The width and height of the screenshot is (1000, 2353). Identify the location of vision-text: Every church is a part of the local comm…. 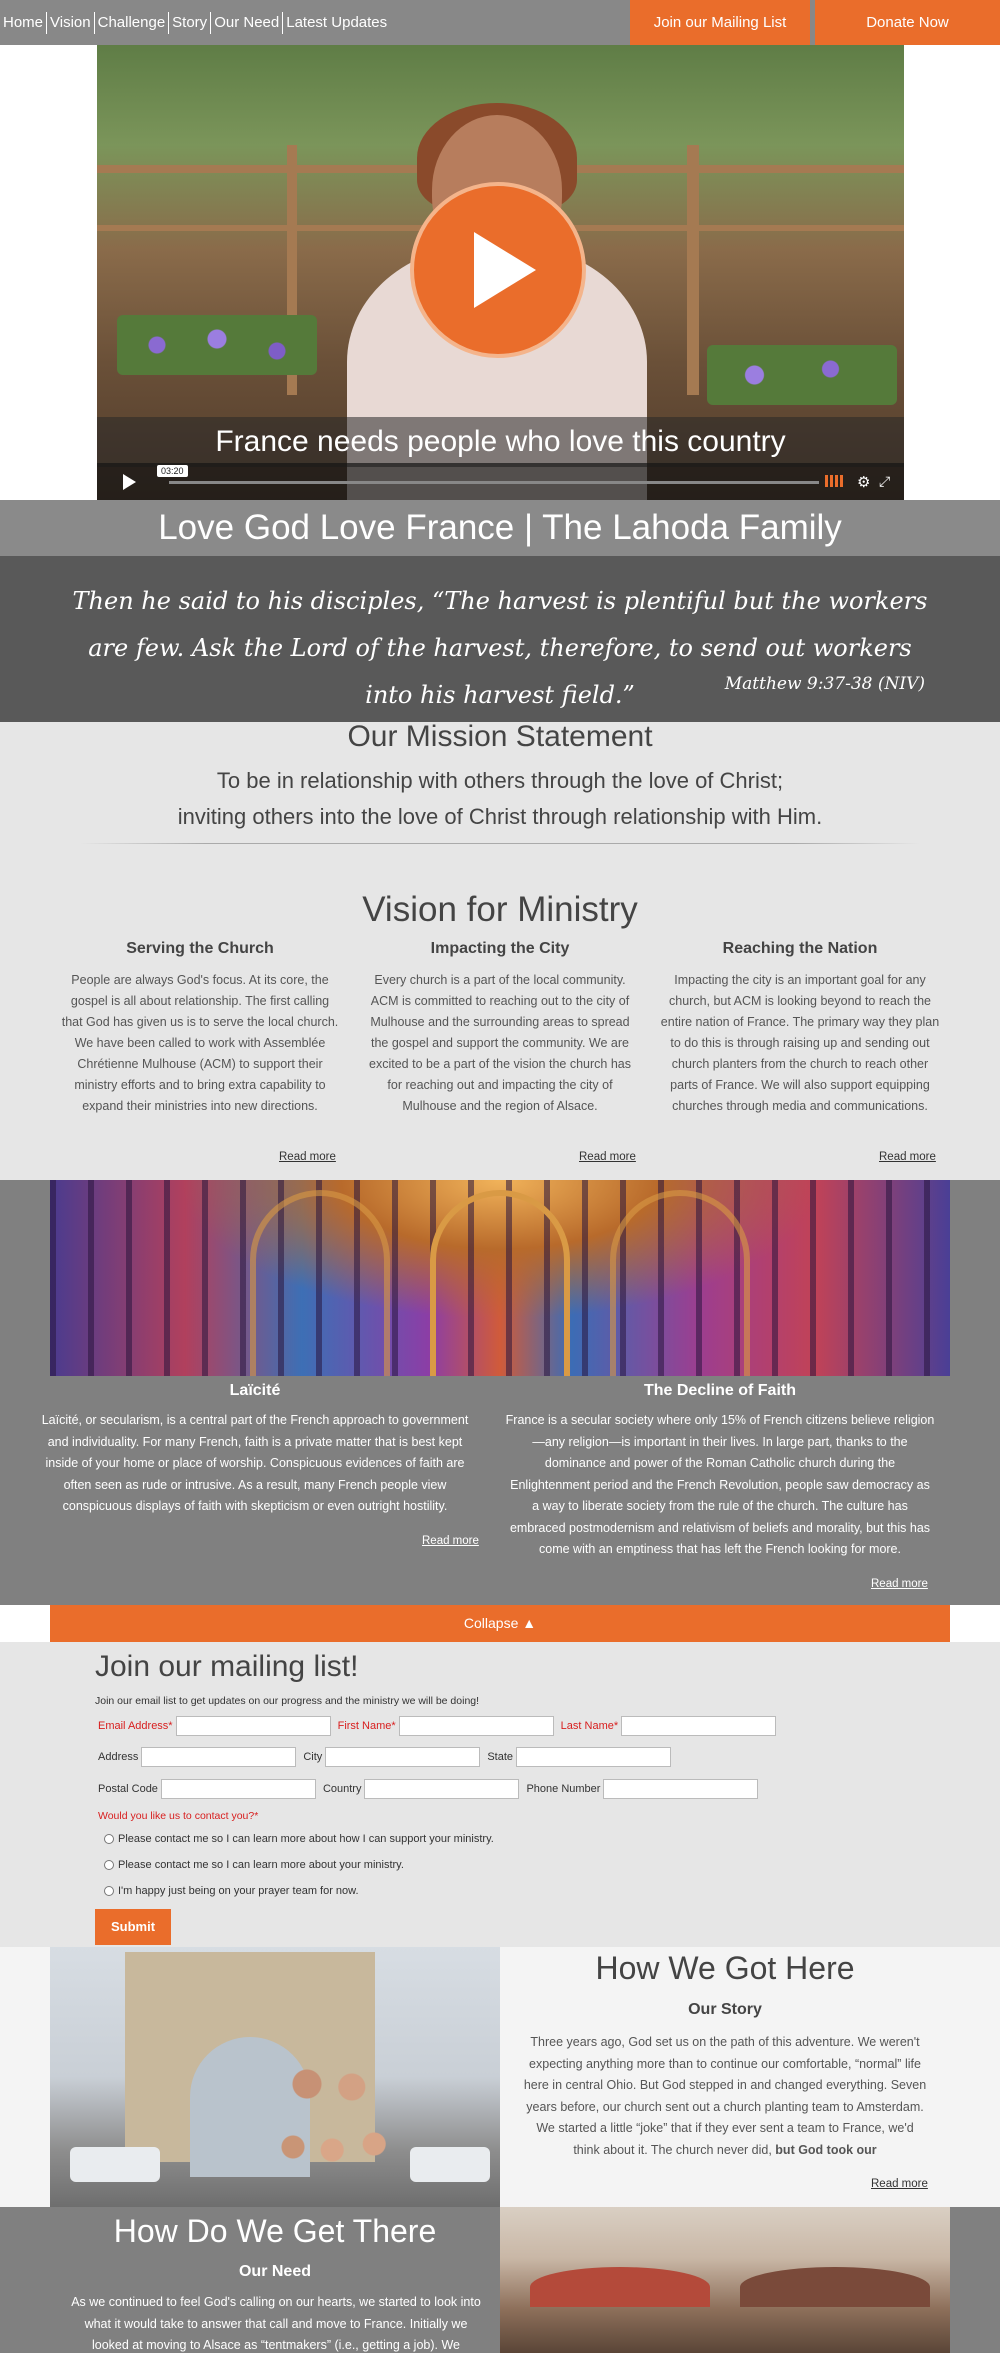
(500, 1043).